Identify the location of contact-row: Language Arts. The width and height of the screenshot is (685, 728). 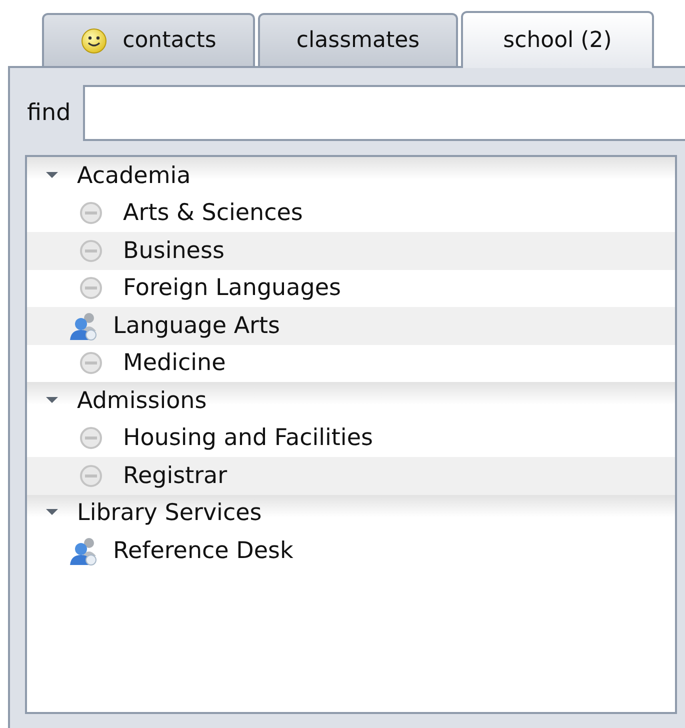
(351, 325).